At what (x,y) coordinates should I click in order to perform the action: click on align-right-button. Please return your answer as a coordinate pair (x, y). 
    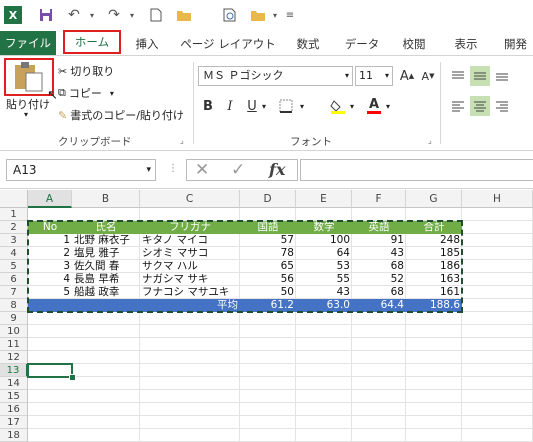
    Looking at the image, I should click on (502, 106).